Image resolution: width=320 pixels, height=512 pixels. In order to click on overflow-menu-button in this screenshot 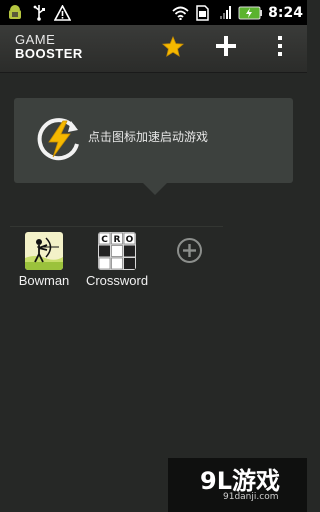, I will do `click(280, 48)`.